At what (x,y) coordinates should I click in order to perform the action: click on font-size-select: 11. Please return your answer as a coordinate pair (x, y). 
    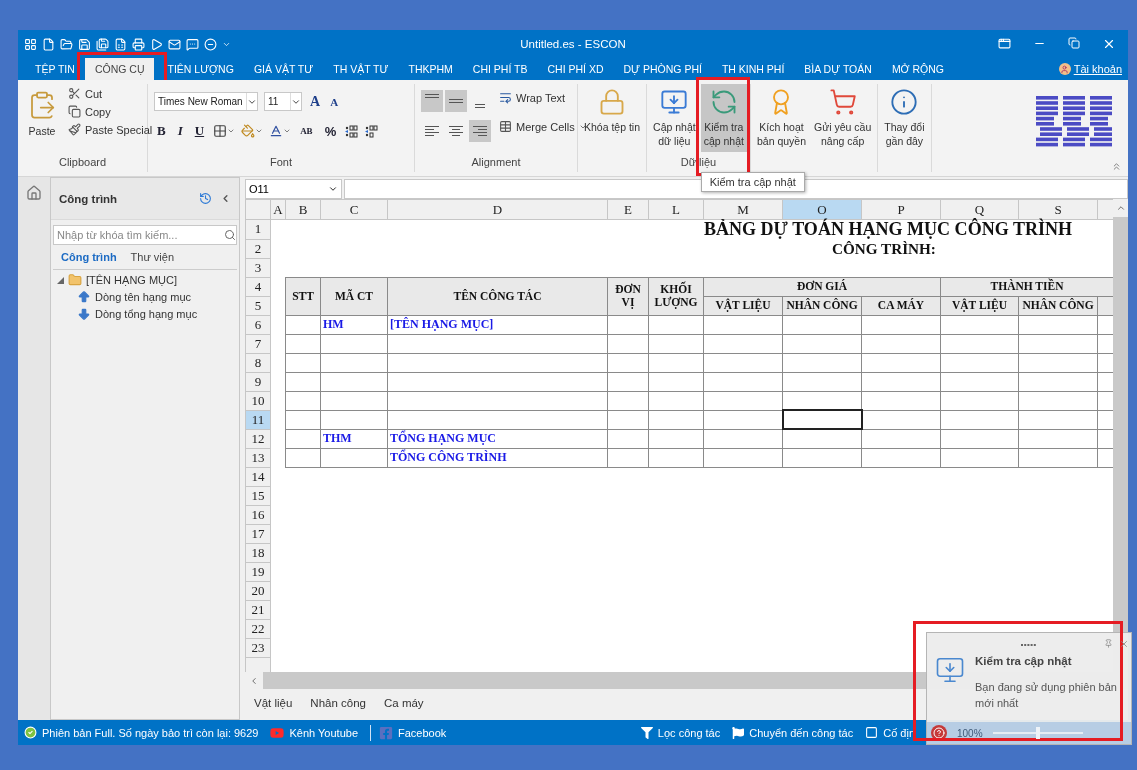
    Looking at the image, I should click on (283, 101).